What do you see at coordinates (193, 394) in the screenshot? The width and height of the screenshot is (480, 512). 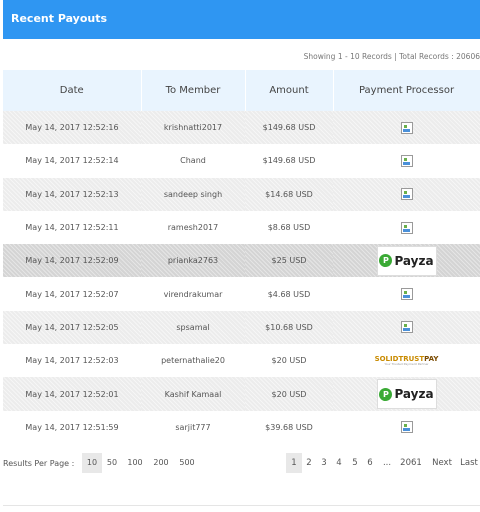 I see `member-cell: Kashif Kamaal` at bounding box center [193, 394].